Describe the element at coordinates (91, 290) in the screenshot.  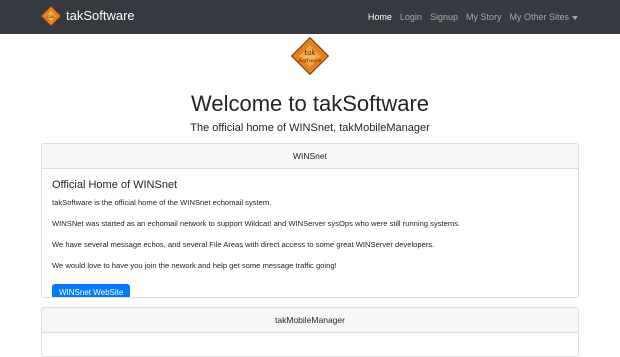
I see `winsnet-website-button: WINSnet WebSite` at that location.